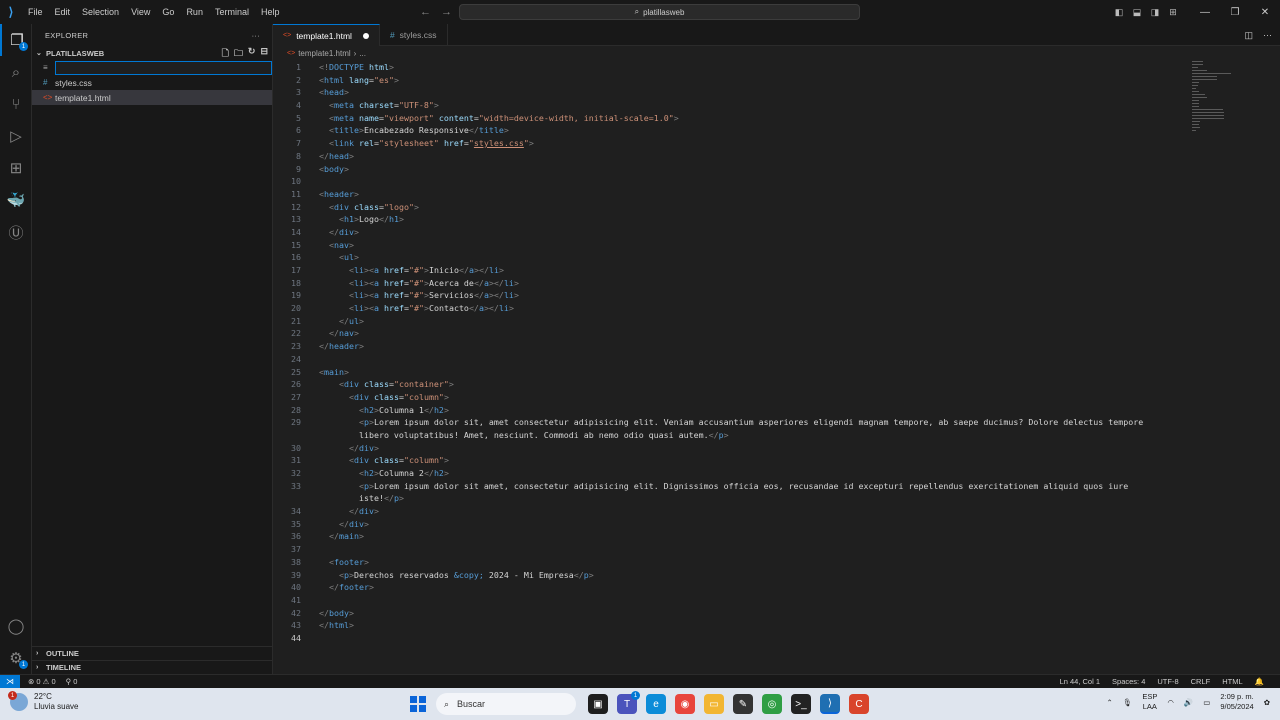 The image size is (1280, 720). I want to click on code-line: 19 <li><a href="#">Servicios</a></li>, so click(773, 295).